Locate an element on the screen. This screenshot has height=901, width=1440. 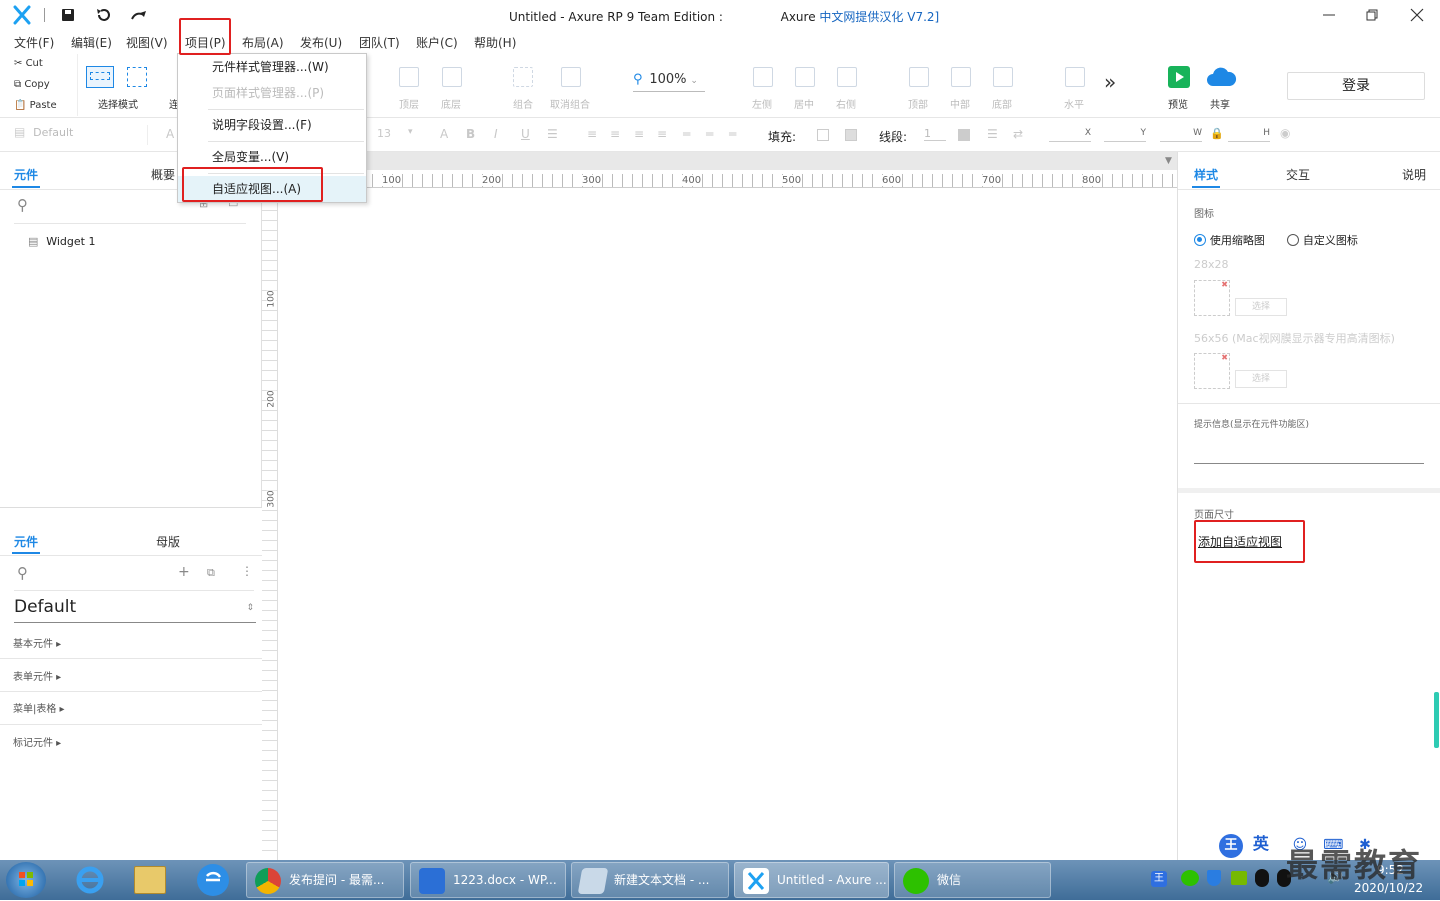
align-text-center-icon: ≡ is located at coordinates (615, 134).